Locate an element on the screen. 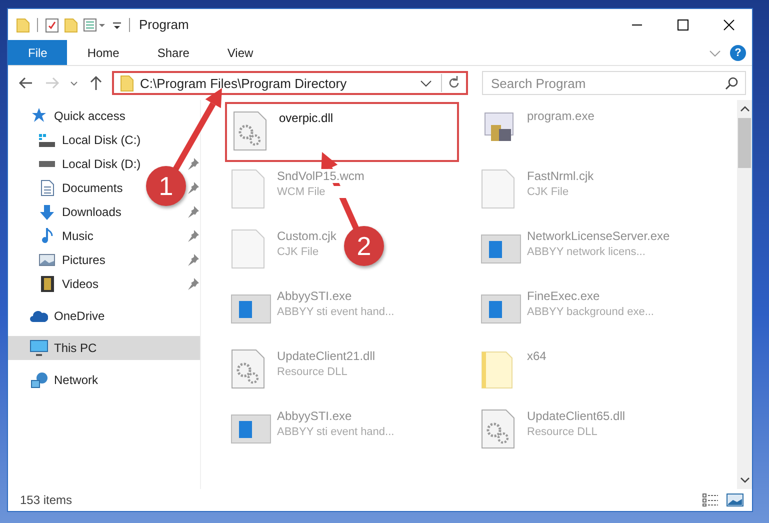 The height and width of the screenshot is (523, 769). sidebar-item: Quick access is located at coordinates (90, 116).